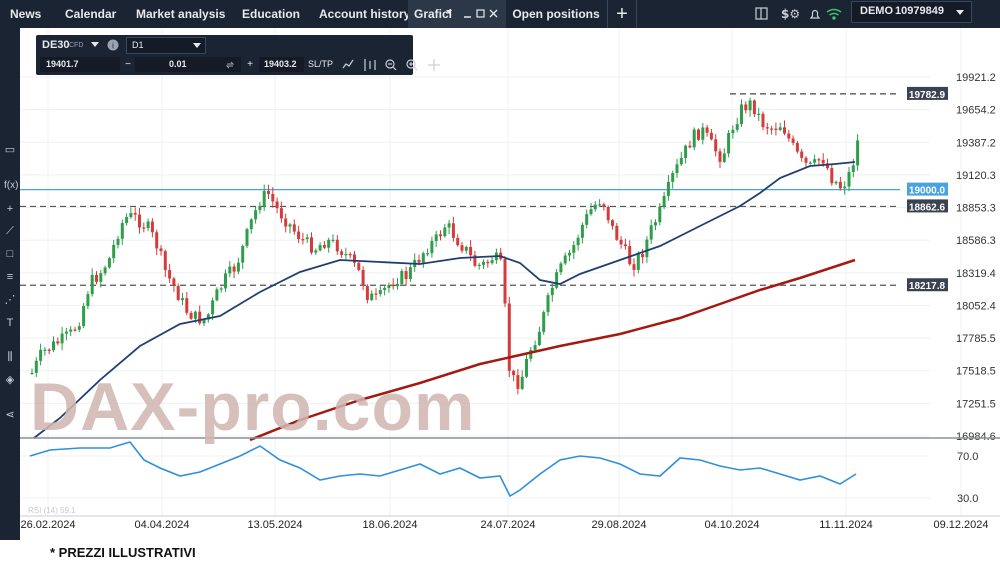  What do you see at coordinates (927, 286) in the screenshot?
I see `level-label: 18217.8` at bounding box center [927, 286].